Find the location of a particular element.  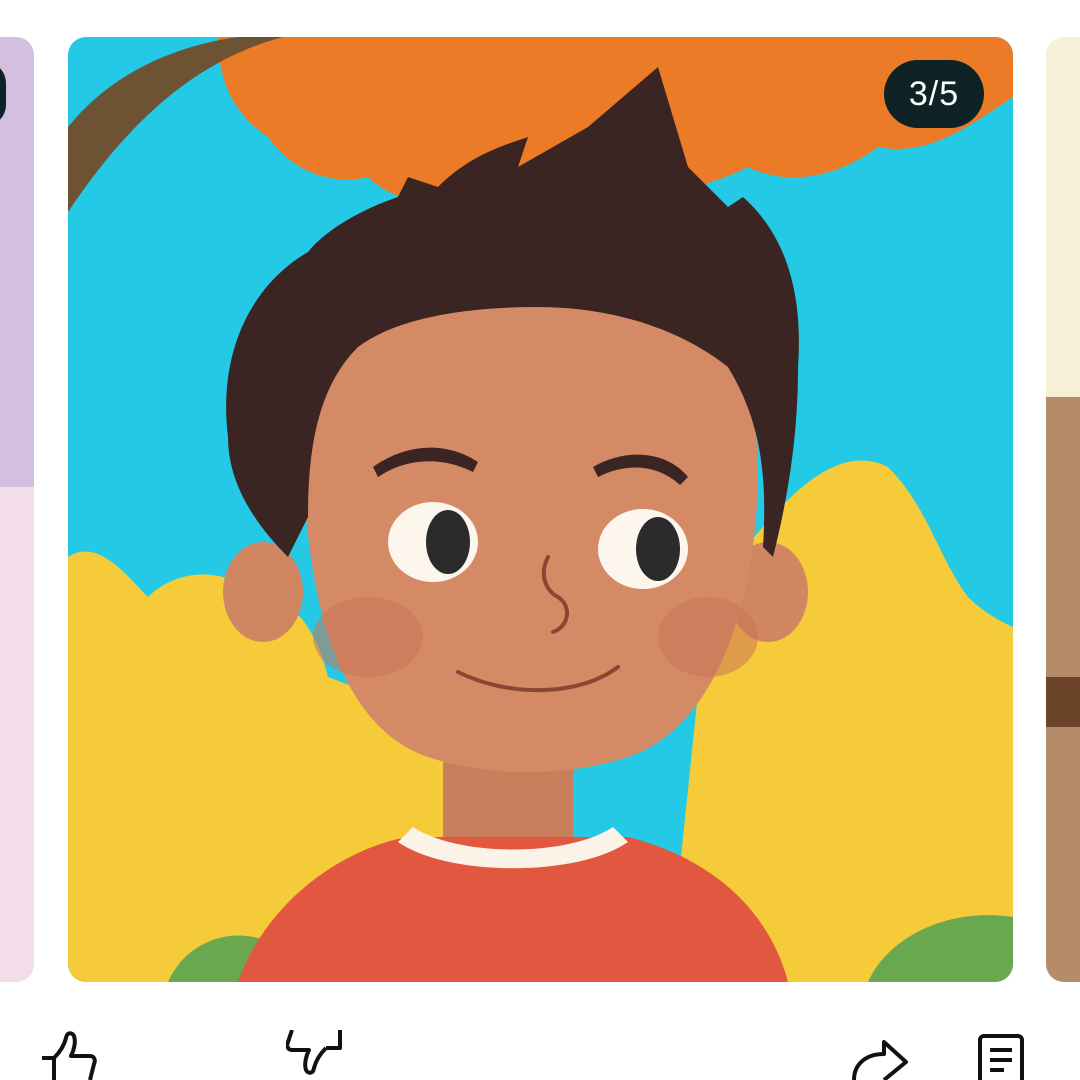

carousel-card-previous is located at coordinates (17, 509).